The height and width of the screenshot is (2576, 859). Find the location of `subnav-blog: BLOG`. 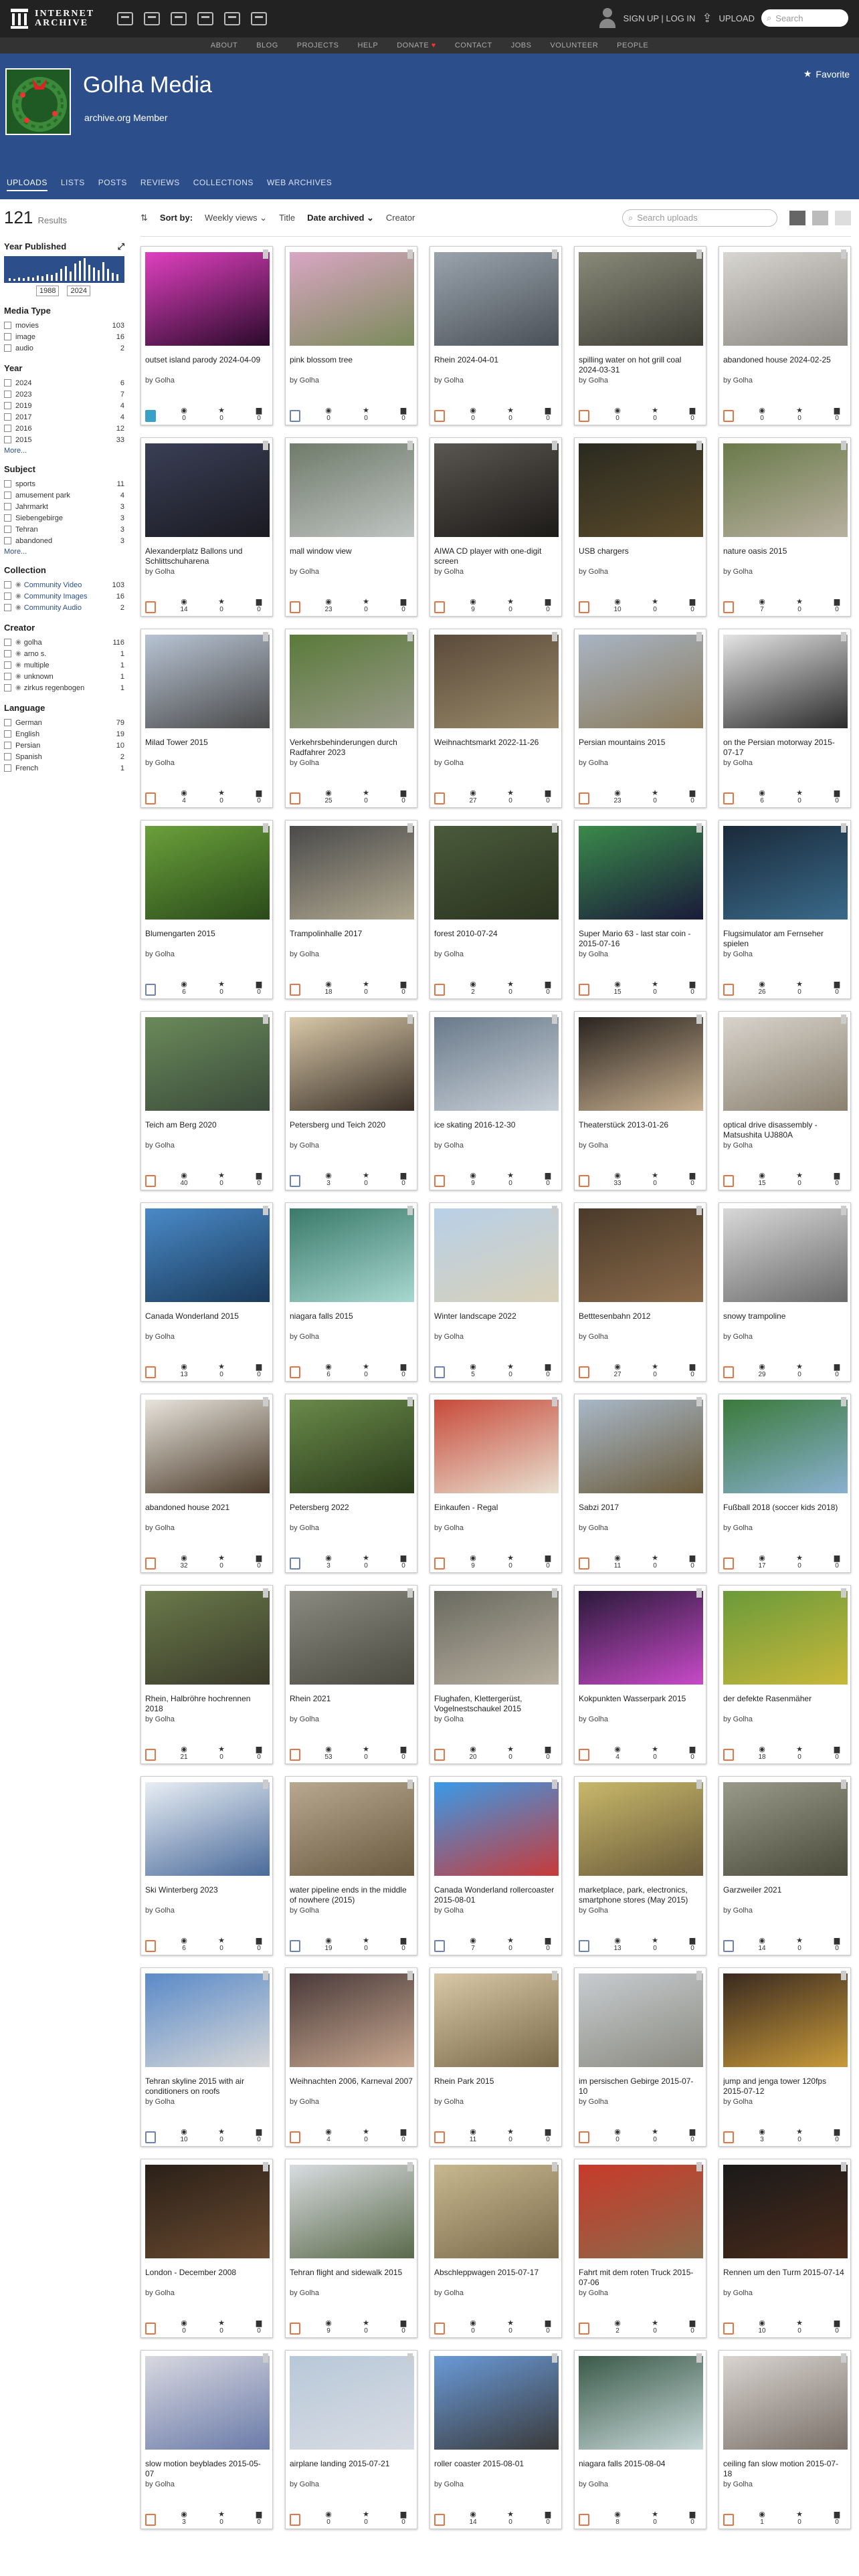

subnav-blog: BLOG is located at coordinates (267, 45).